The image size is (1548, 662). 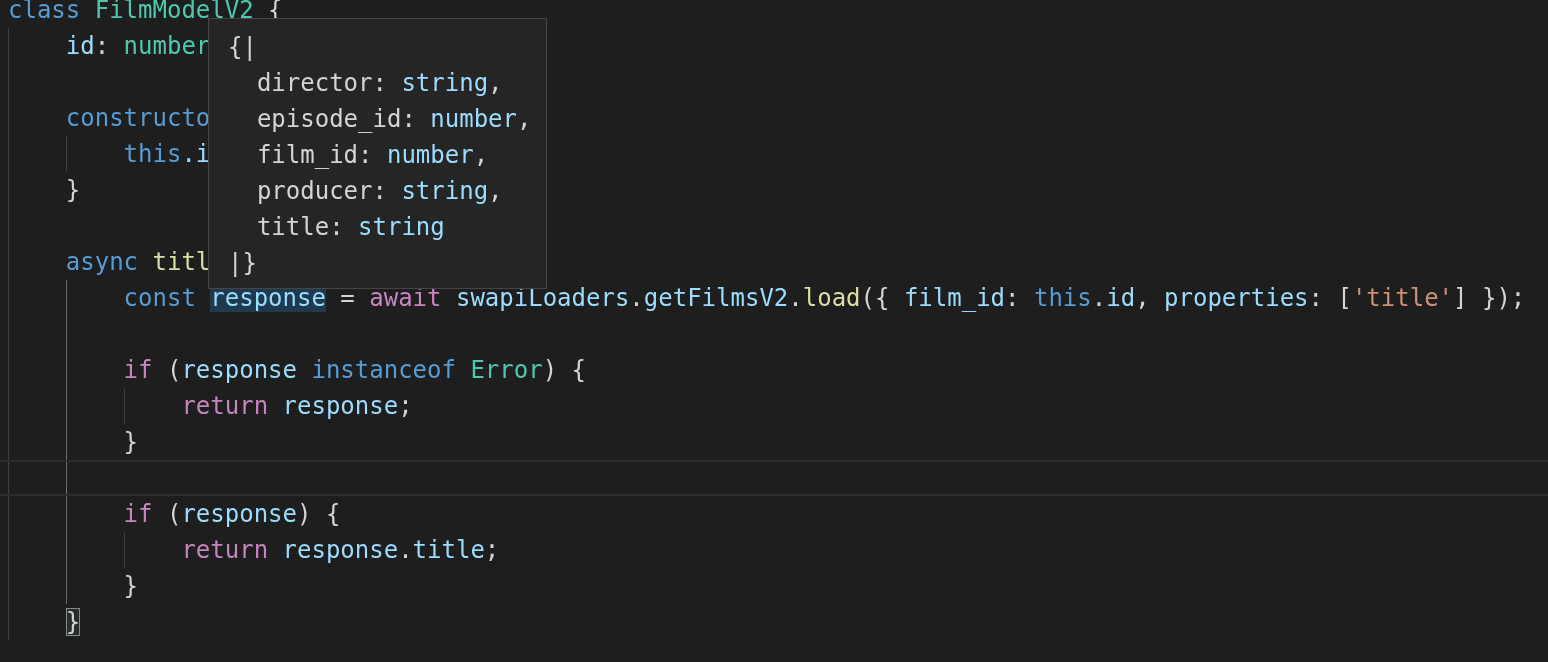 I want to click on code-line: id: number, so click(x=138, y=46).